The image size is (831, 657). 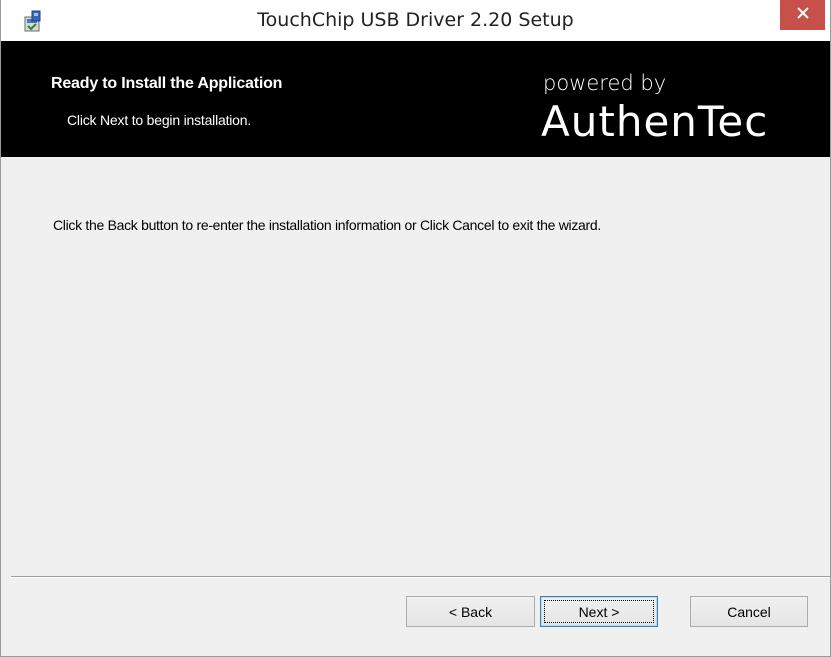 What do you see at coordinates (749, 611) in the screenshot?
I see `cancel-button: Cancel` at bounding box center [749, 611].